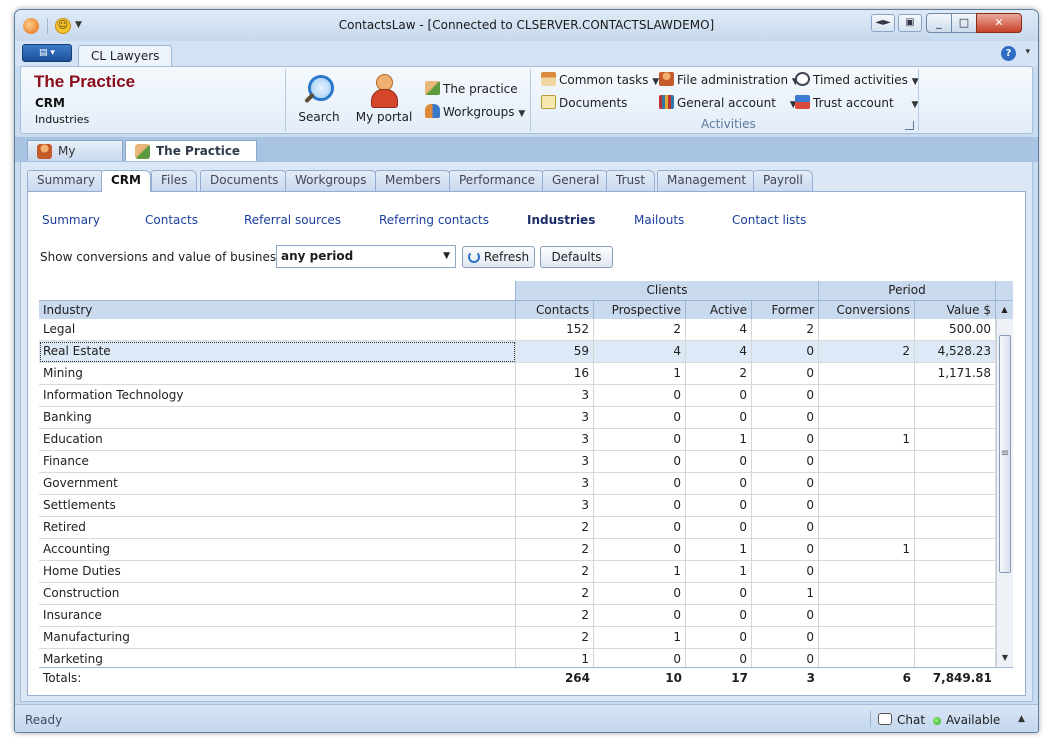 This screenshot has height=751, width=1055. Describe the element at coordinates (480, 89) in the screenshot. I see `the-practice-label: The practice` at that location.